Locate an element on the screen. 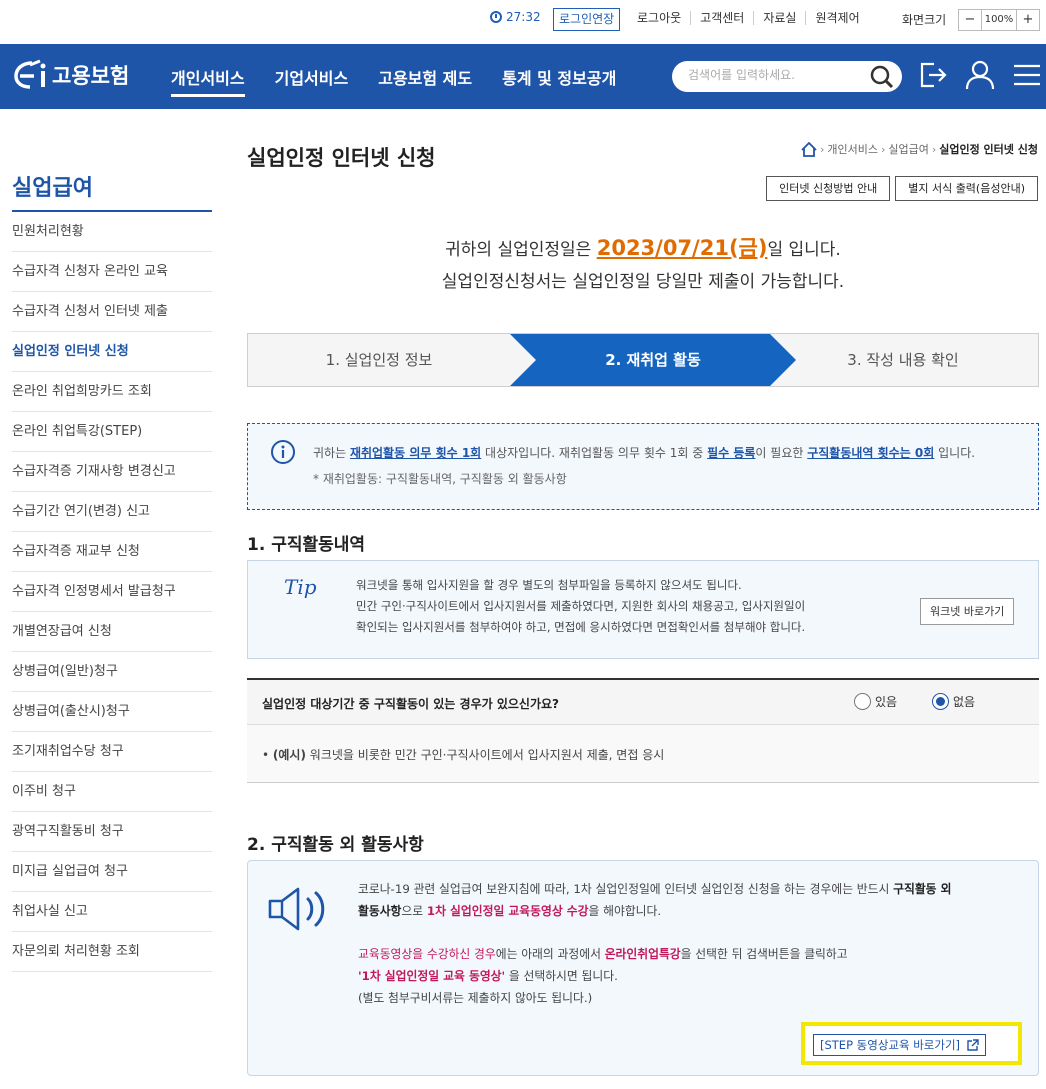 Image resolution: width=1046 pixels, height=1089 pixels. site-logo: 고용보험 is located at coordinates (70, 75).